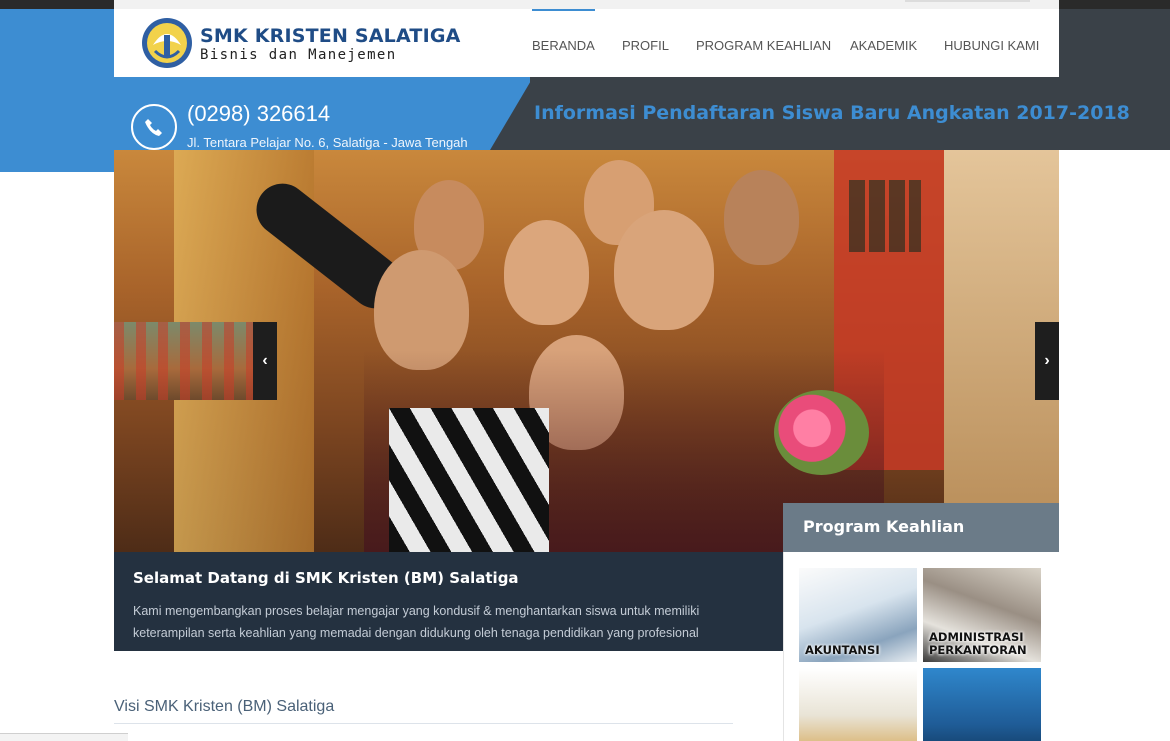 The image size is (1170, 741). What do you see at coordinates (821, 432) in the screenshot?
I see `hero-flowers` at bounding box center [821, 432].